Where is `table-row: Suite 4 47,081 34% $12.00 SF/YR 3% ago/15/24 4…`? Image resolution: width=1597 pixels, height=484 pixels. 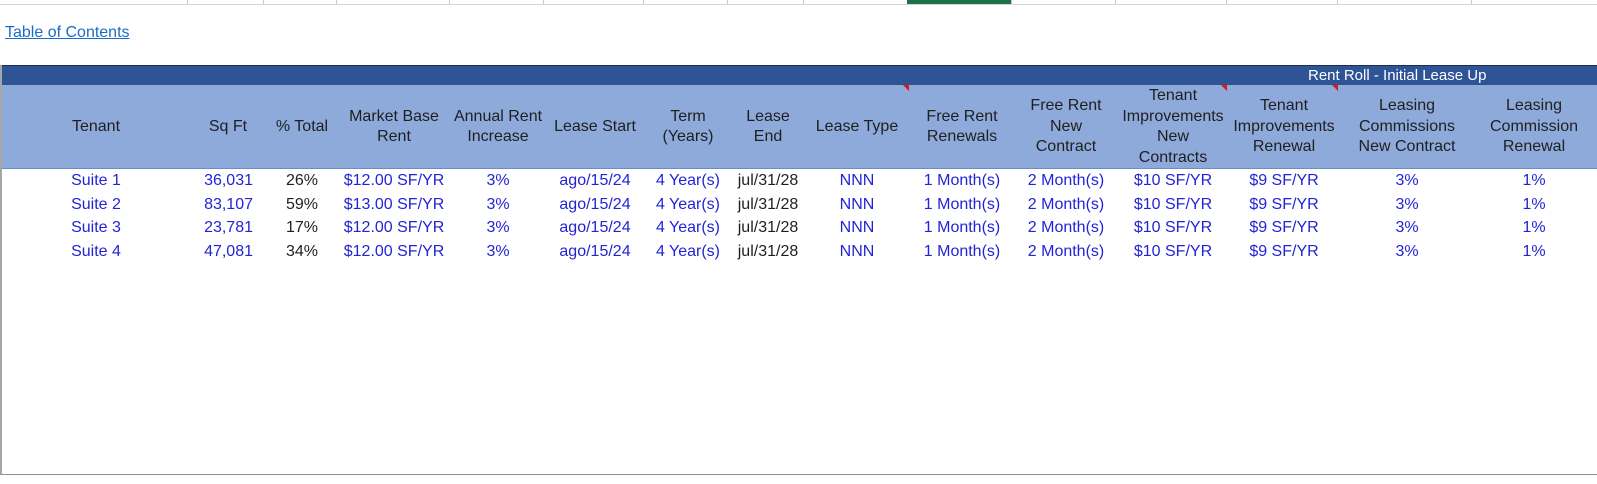
table-row: Suite 4 47,081 34% $12.00 SF/YR 3% ago/15/24 4… is located at coordinates (799, 251).